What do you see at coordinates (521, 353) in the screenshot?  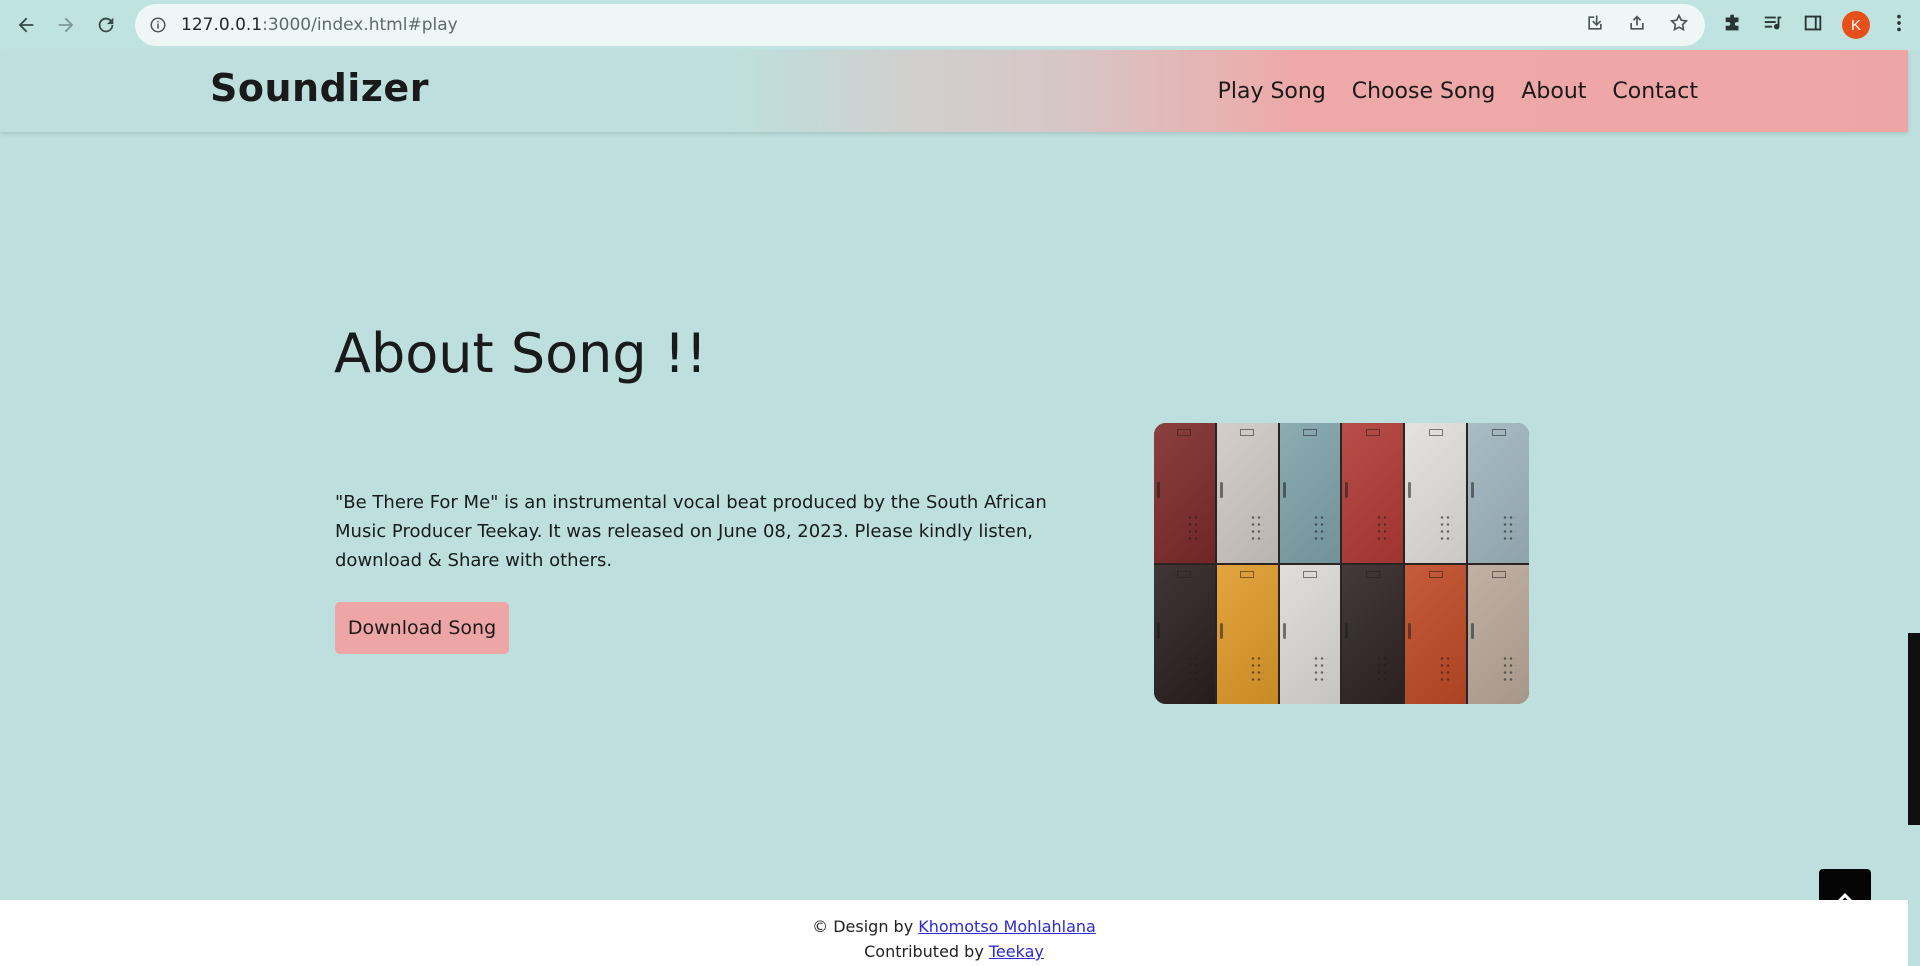 I see `about-song-title: About Song !!` at bounding box center [521, 353].